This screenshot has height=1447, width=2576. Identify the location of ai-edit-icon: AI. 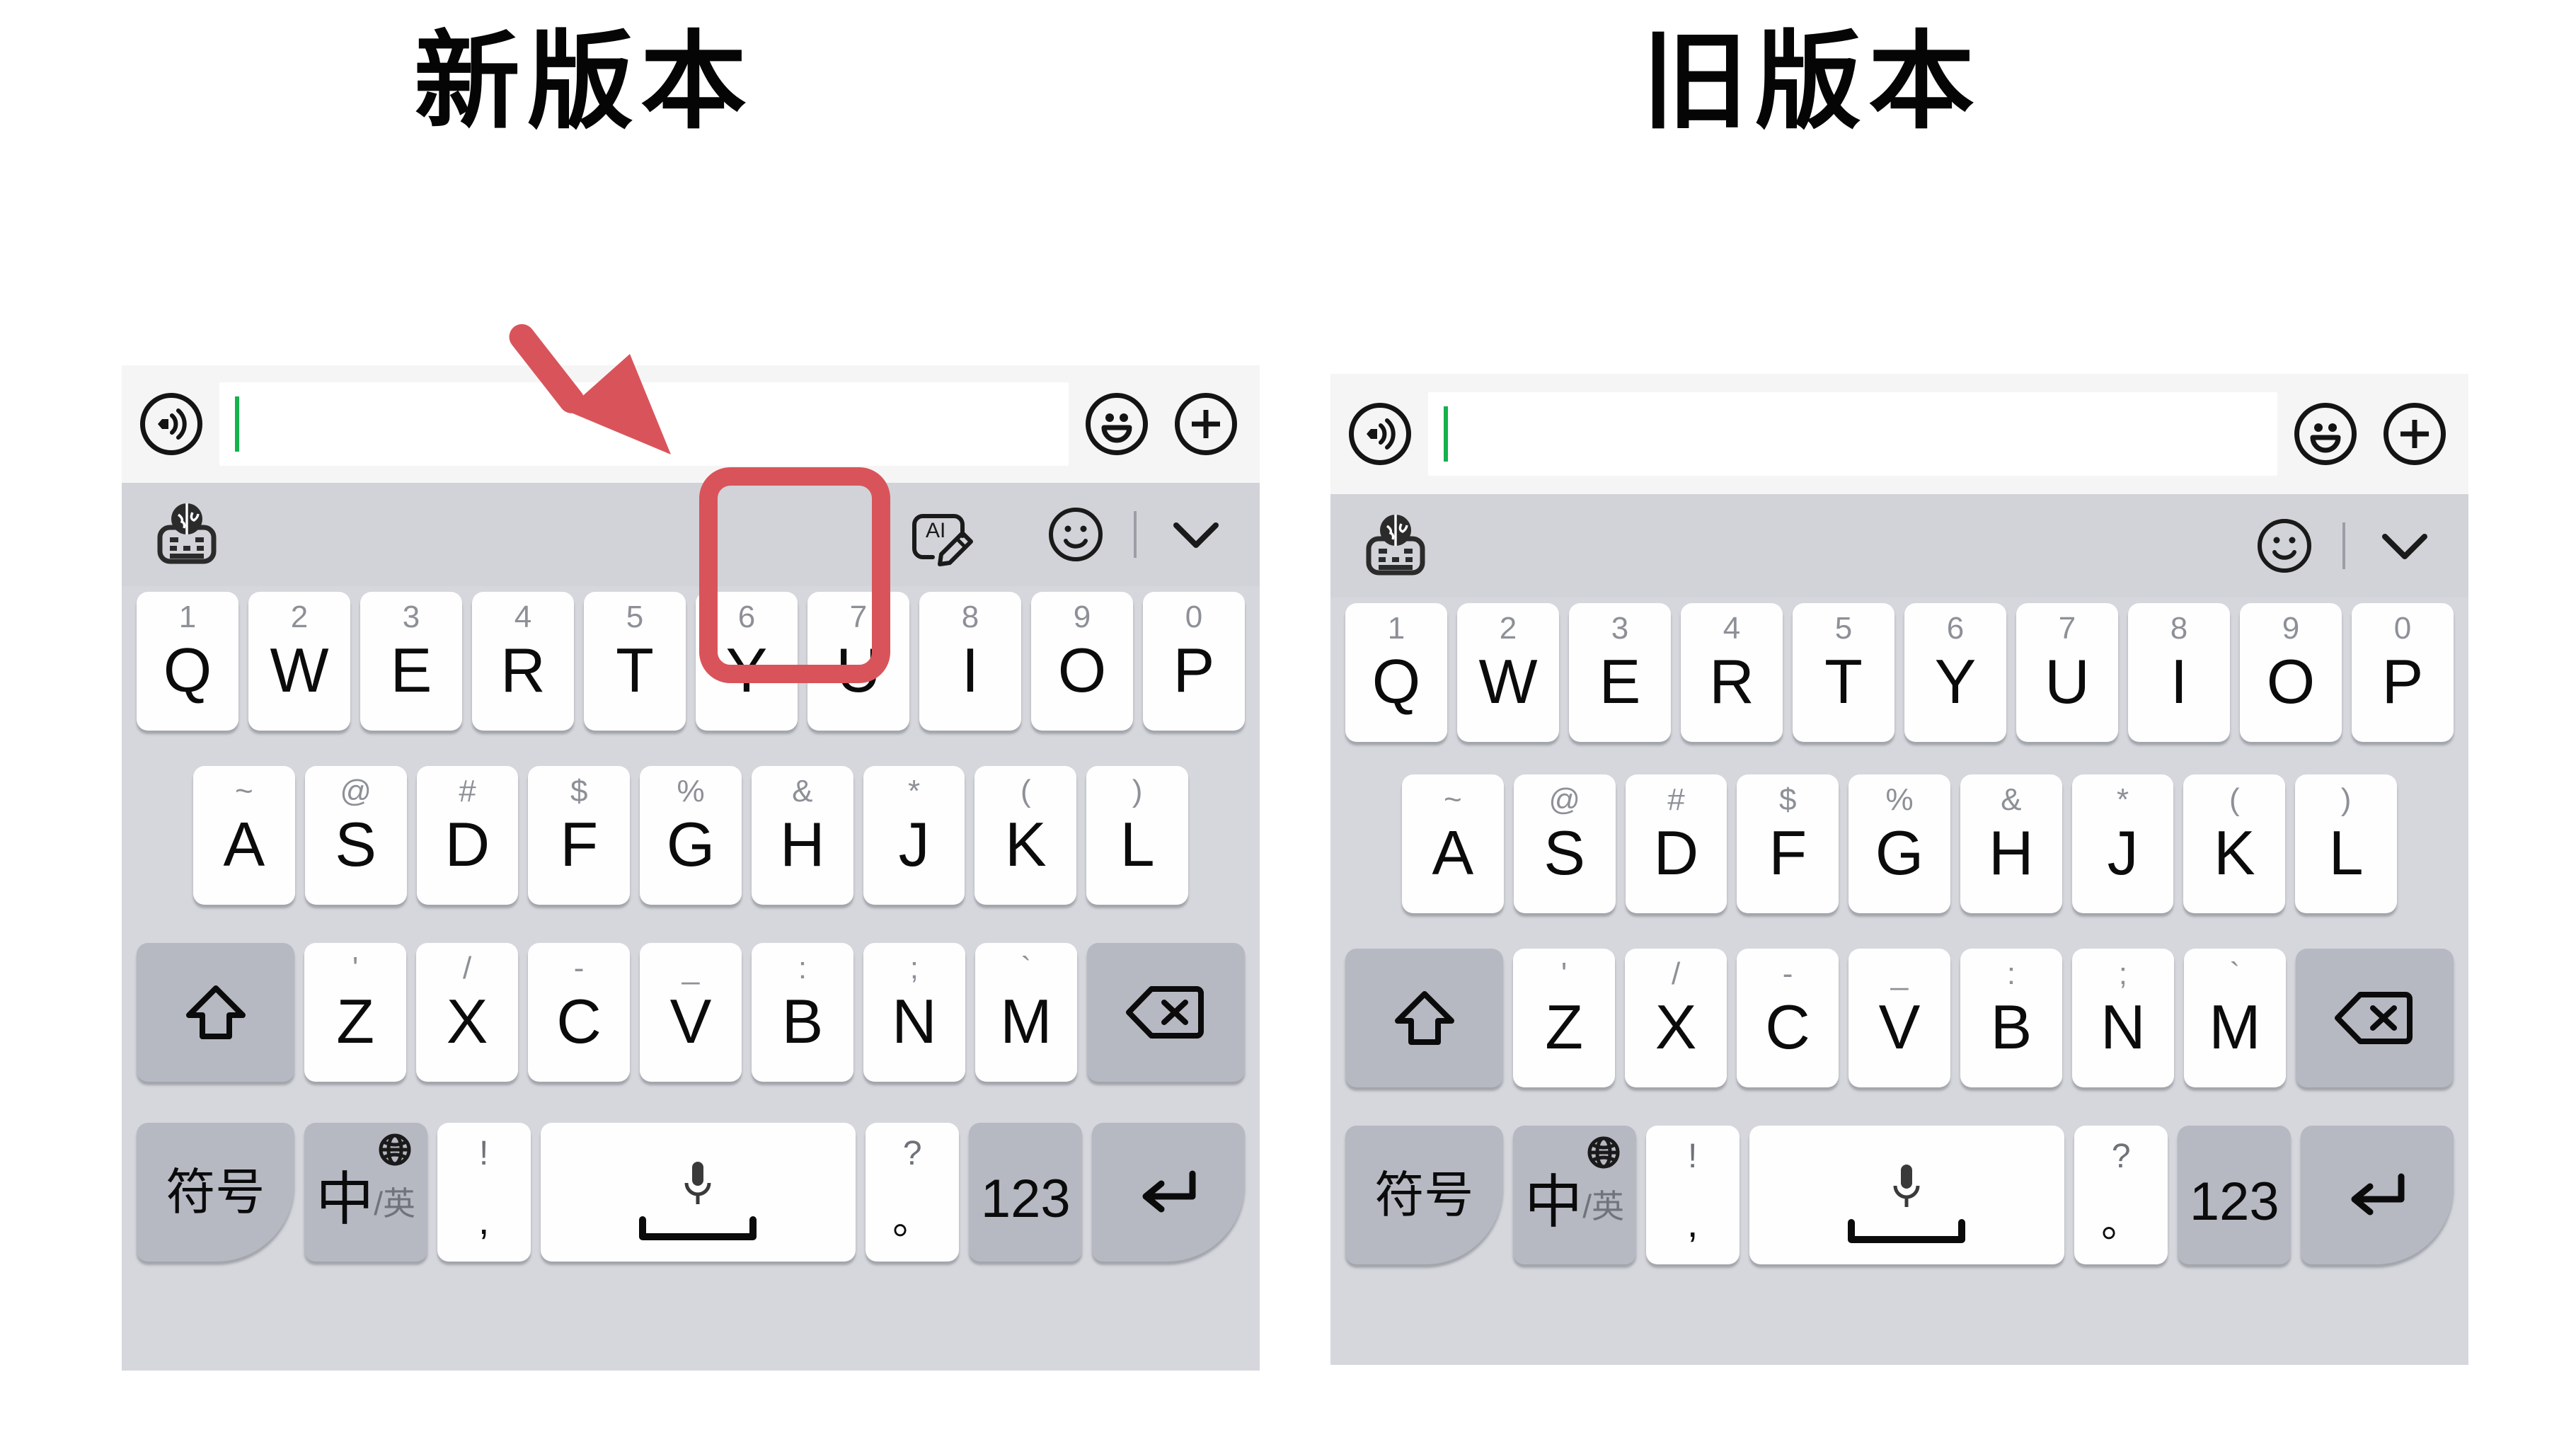
(946, 534).